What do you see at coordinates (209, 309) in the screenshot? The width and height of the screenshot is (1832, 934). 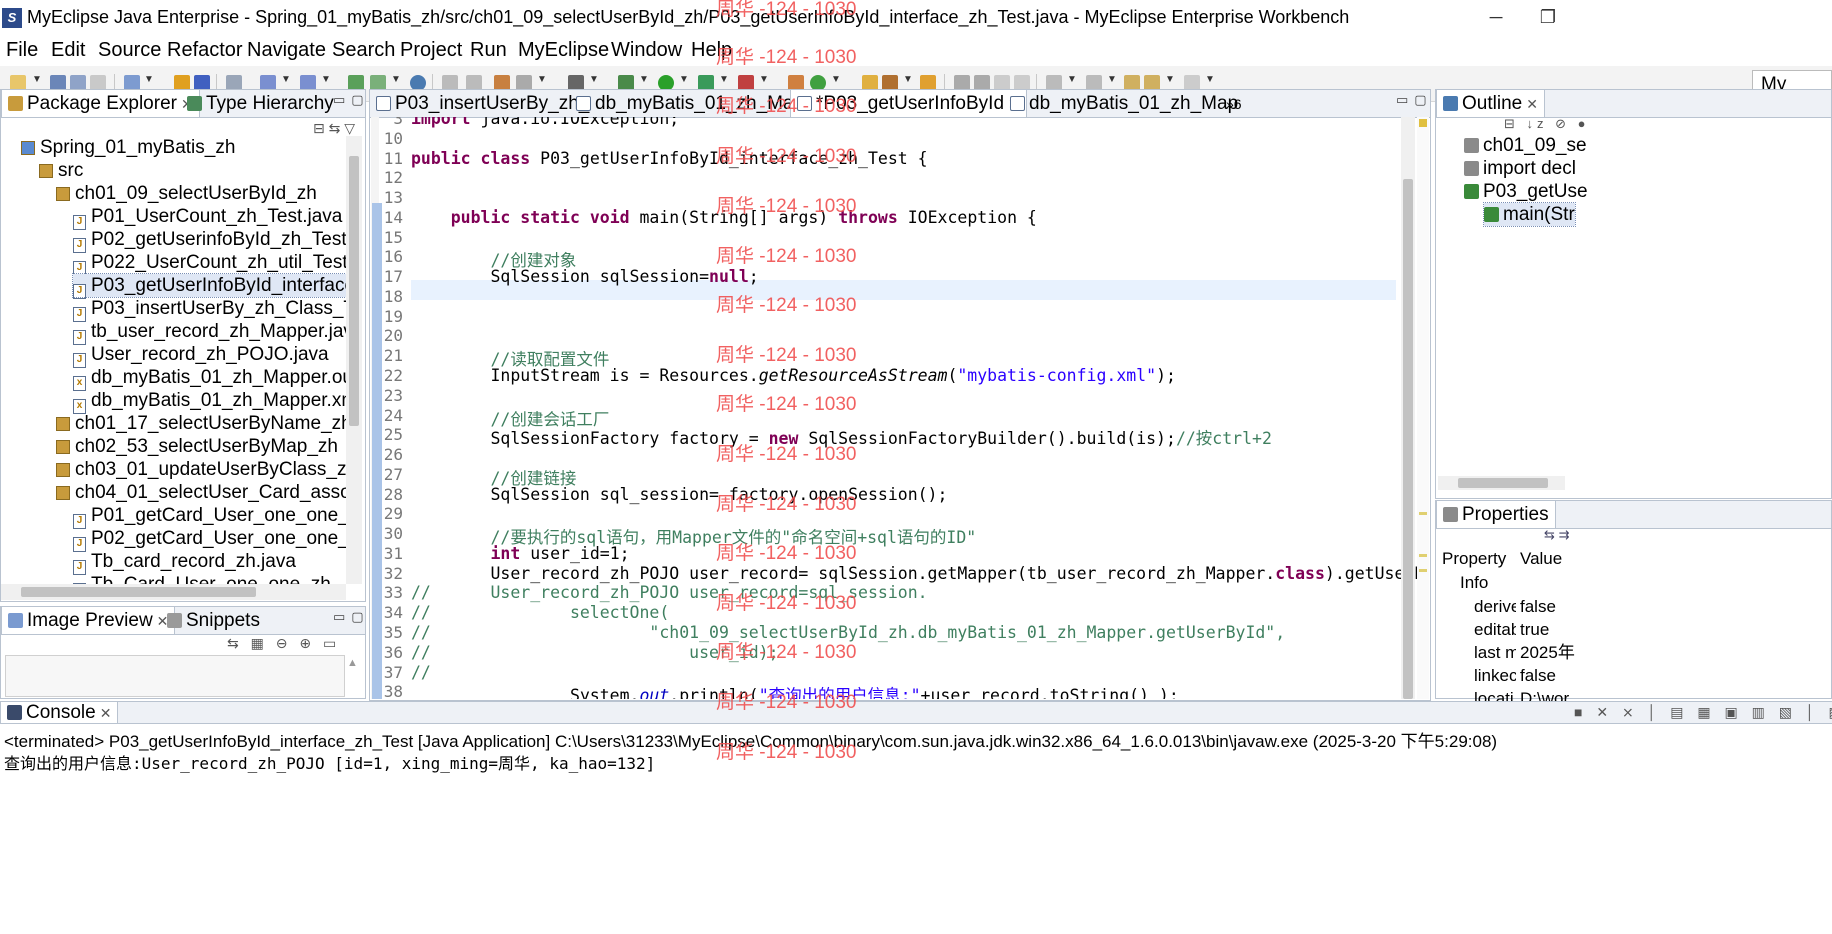 I see `tree-item: JP03_insertUserBy_zh_Class_Test.jav` at bounding box center [209, 309].